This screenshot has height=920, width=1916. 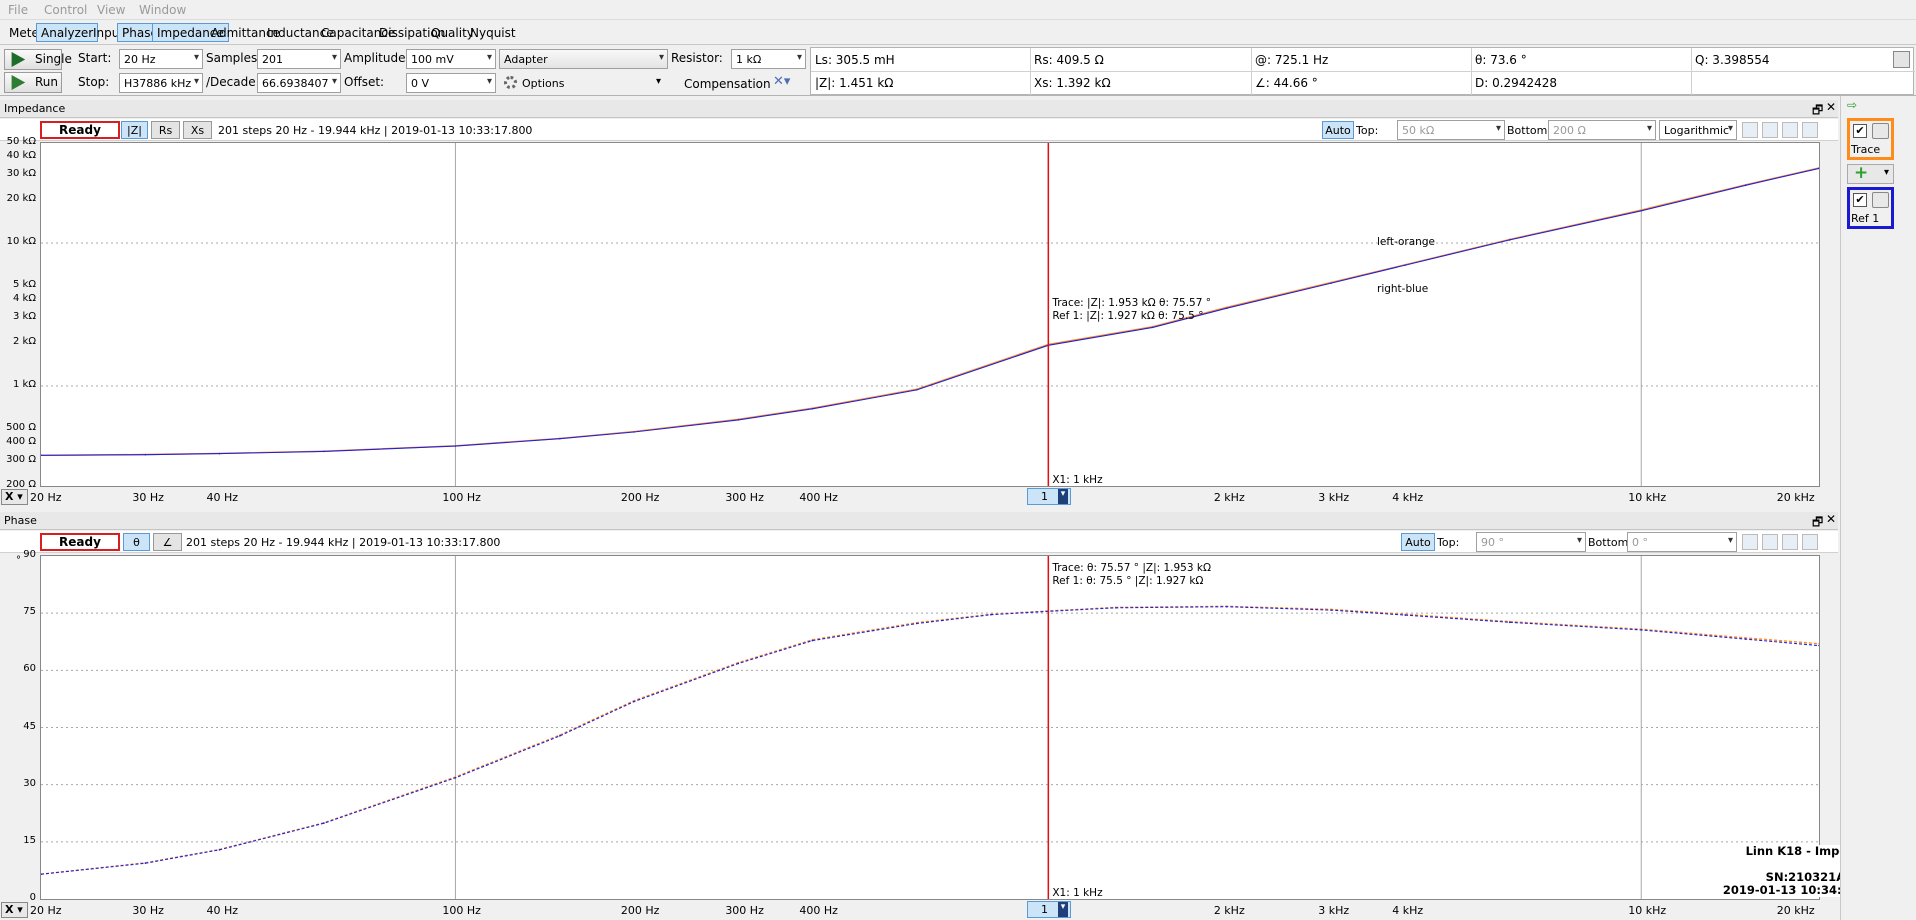 I want to click on impedance-cursor-select: 1, so click(x=1049, y=496).